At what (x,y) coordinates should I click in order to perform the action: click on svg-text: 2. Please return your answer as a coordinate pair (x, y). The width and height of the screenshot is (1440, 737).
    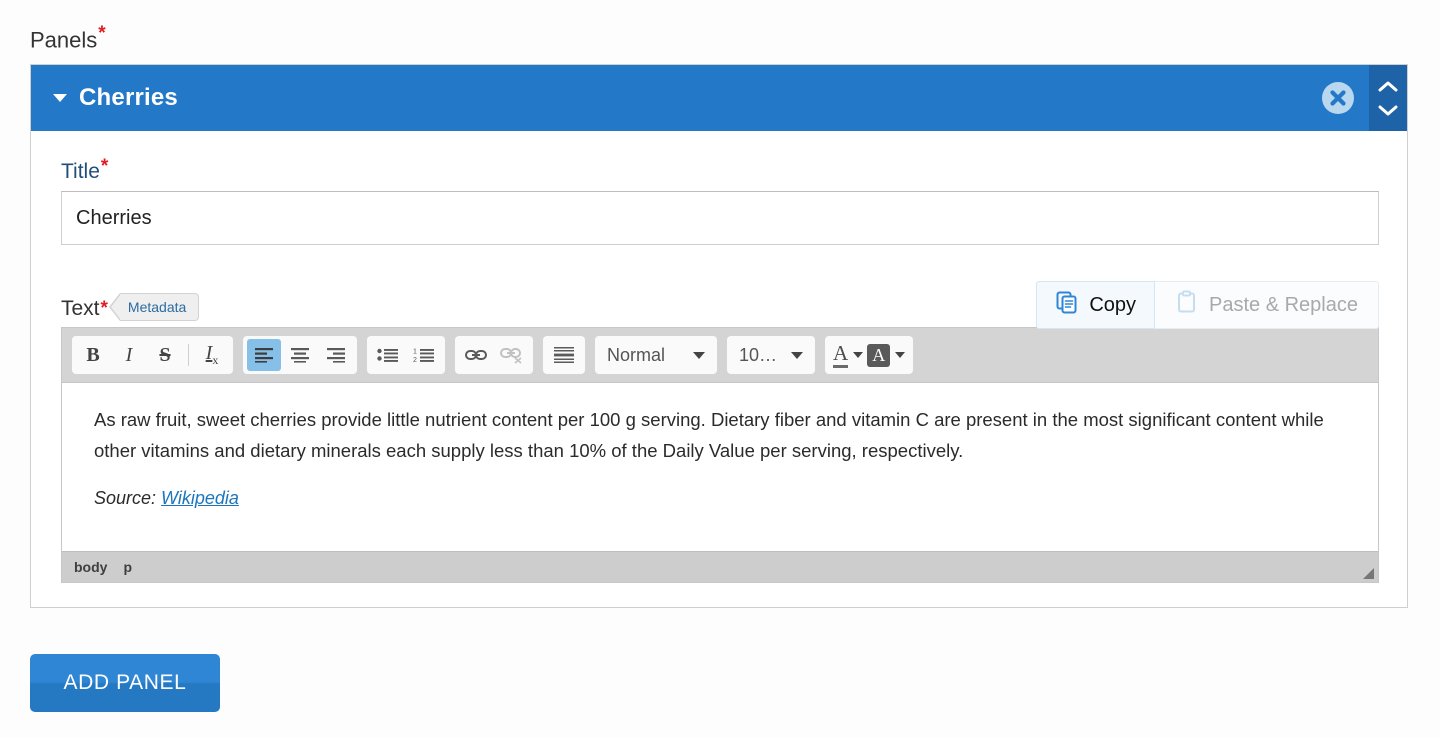
    Looking at the image, I should click on (415, 360).